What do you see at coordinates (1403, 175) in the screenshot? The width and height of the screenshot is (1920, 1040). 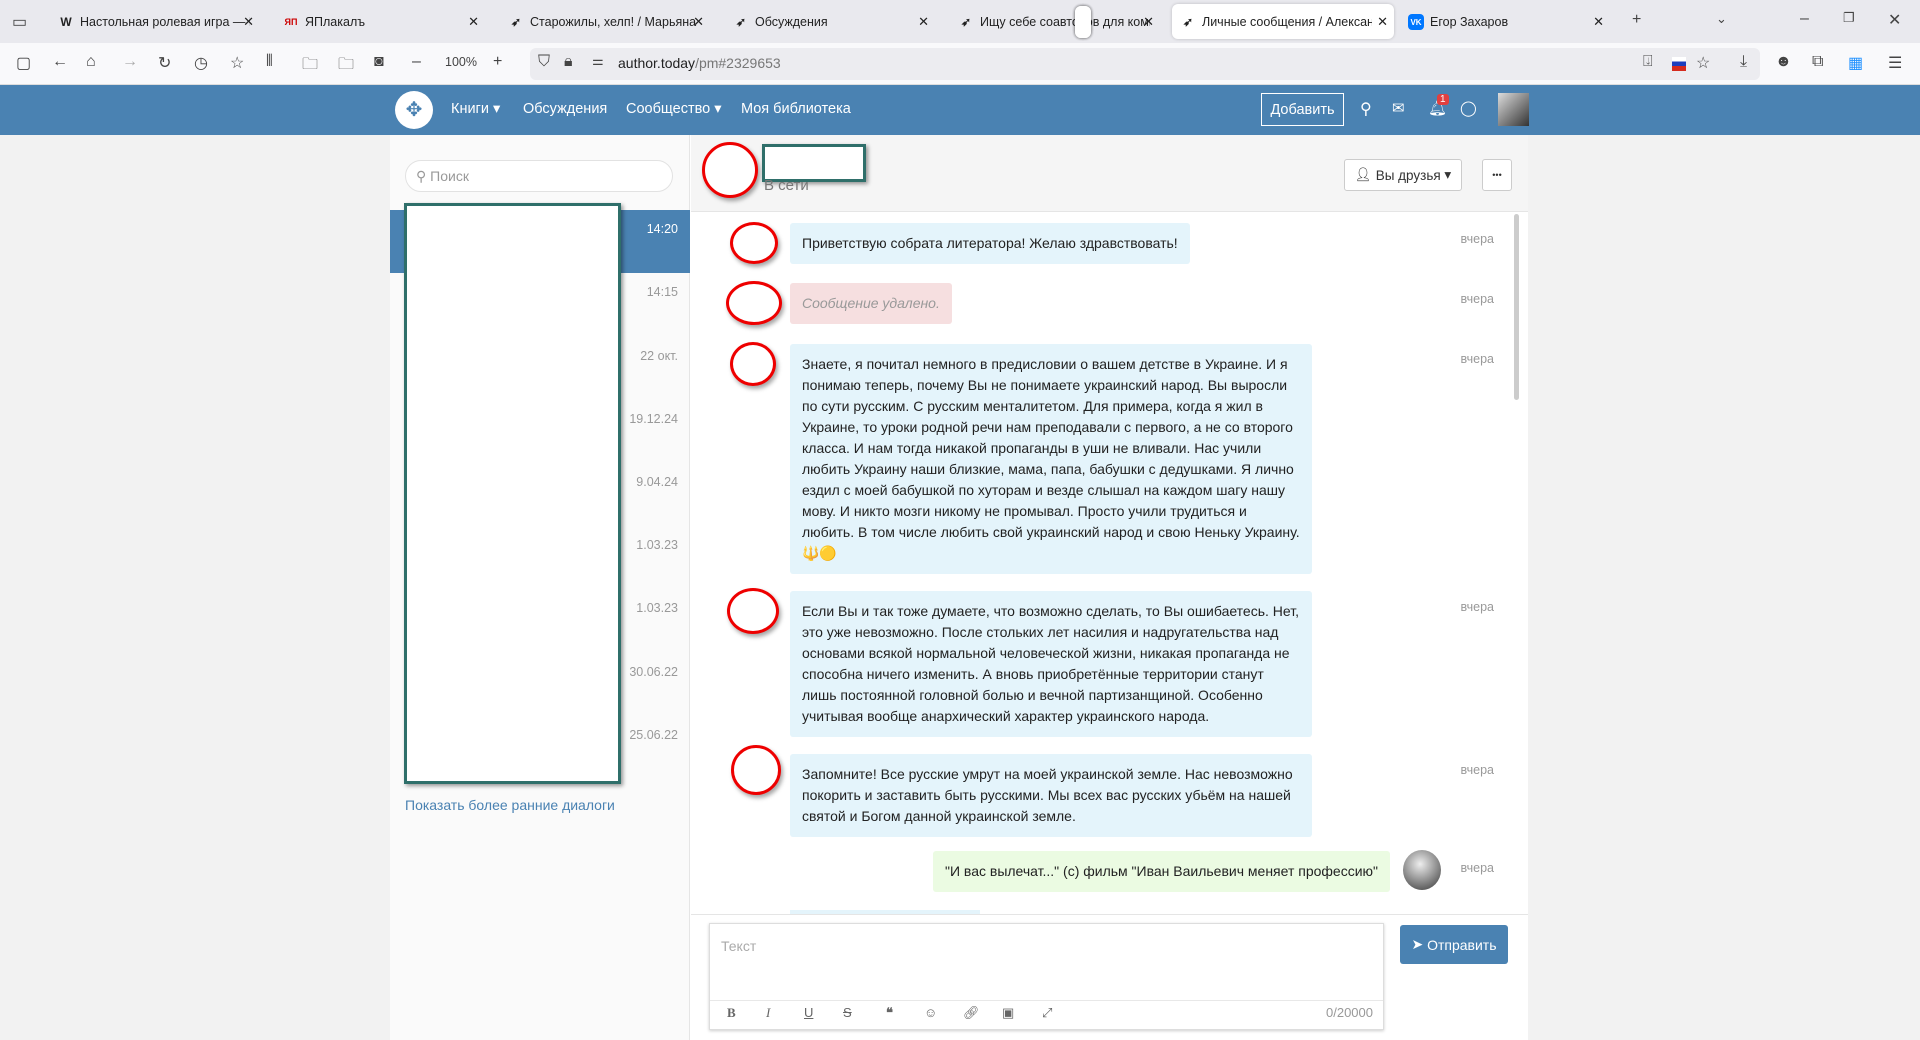 I see `friends-button: 👤︎ Вы друзья ▾` at bounding box center [1403, 175].